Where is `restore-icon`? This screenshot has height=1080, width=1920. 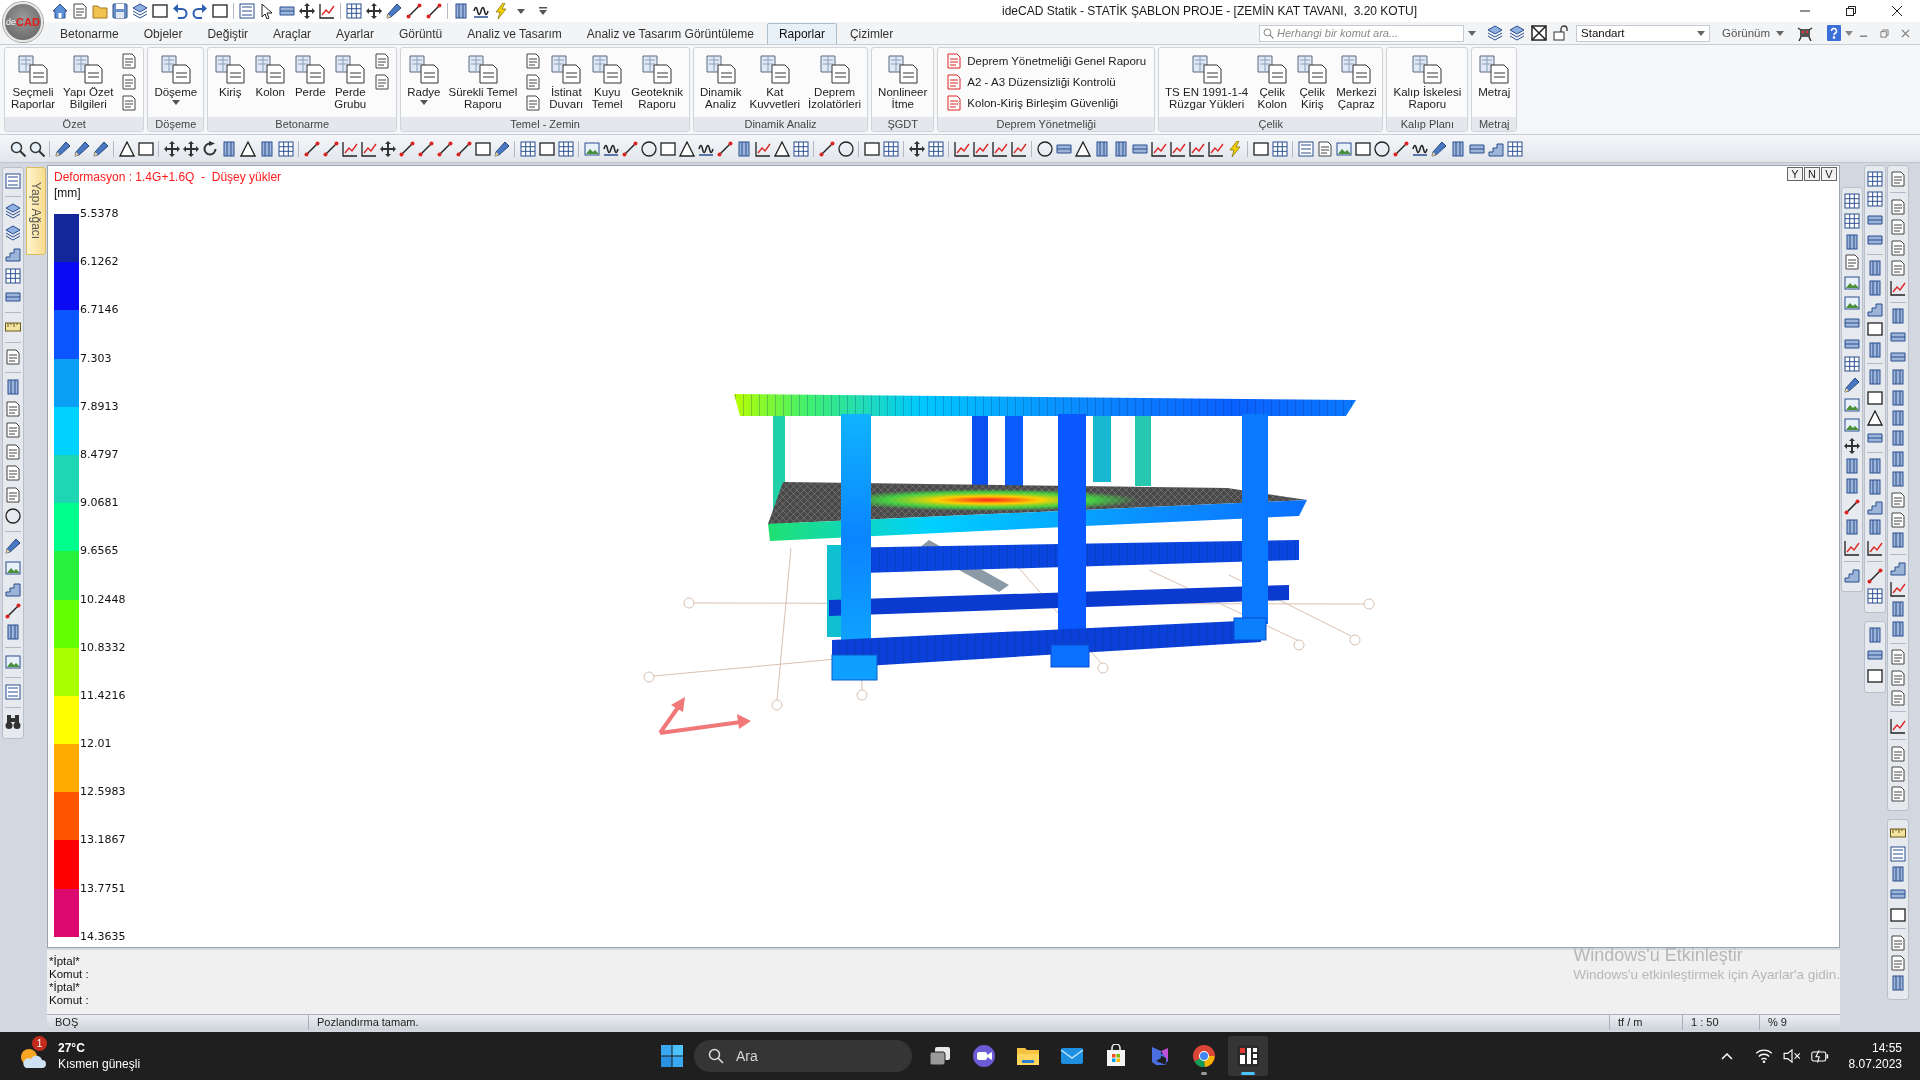
restore-icon is located at coordinates (1851, 11).